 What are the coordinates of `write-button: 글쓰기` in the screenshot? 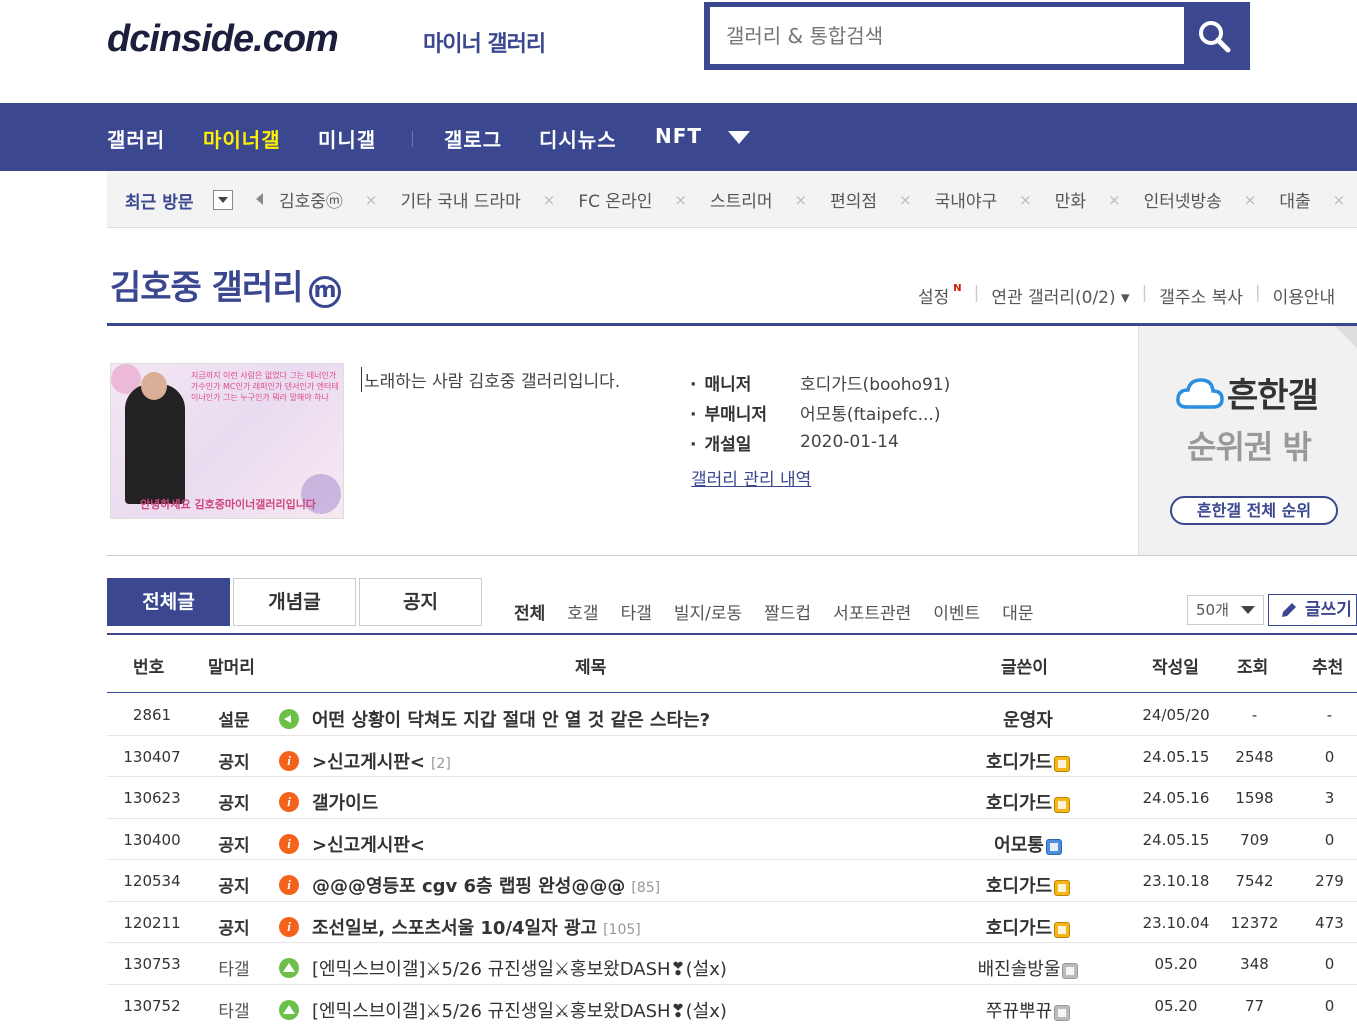 It's located at (1312, 610).